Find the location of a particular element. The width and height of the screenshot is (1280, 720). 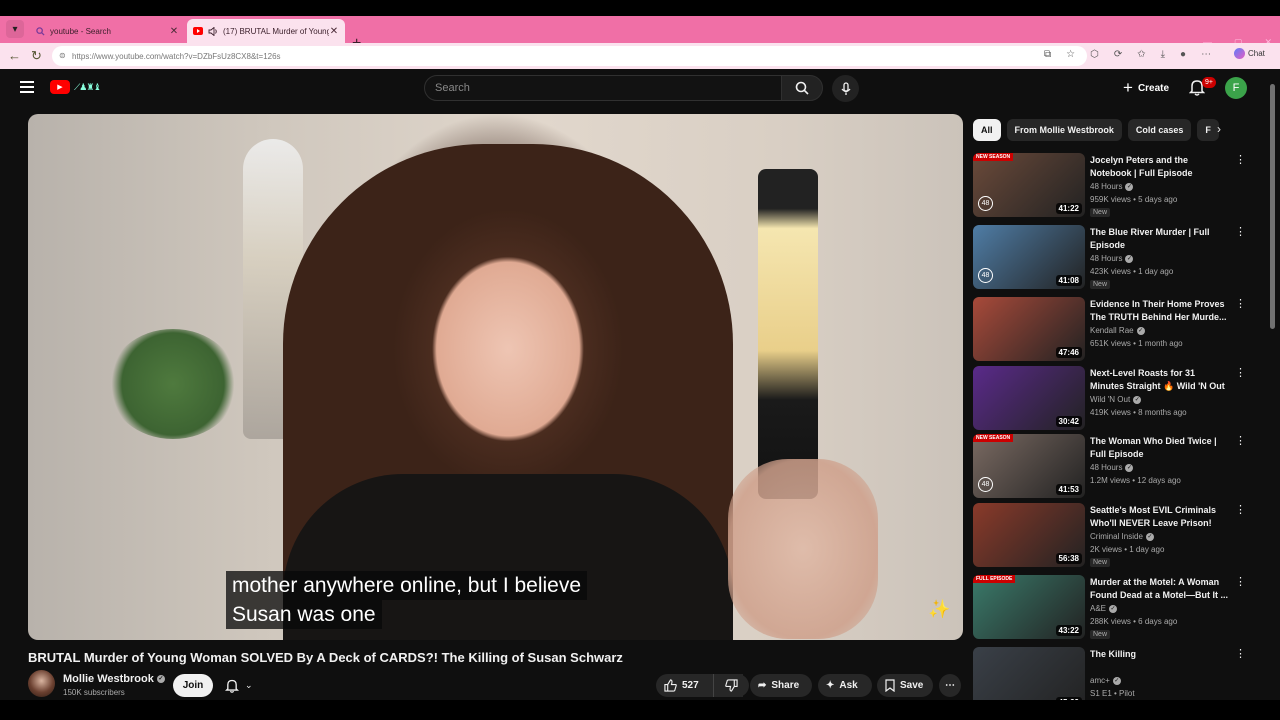

youtube-logo: ▶ ⟋♟♜♝ is located at coordinates (75, 87).